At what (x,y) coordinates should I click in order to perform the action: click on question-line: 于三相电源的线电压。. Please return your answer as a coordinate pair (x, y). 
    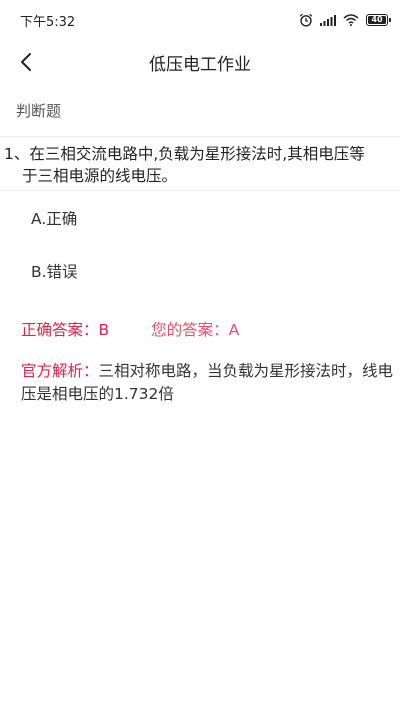
    Looking at the image, I should click on (100, 176).